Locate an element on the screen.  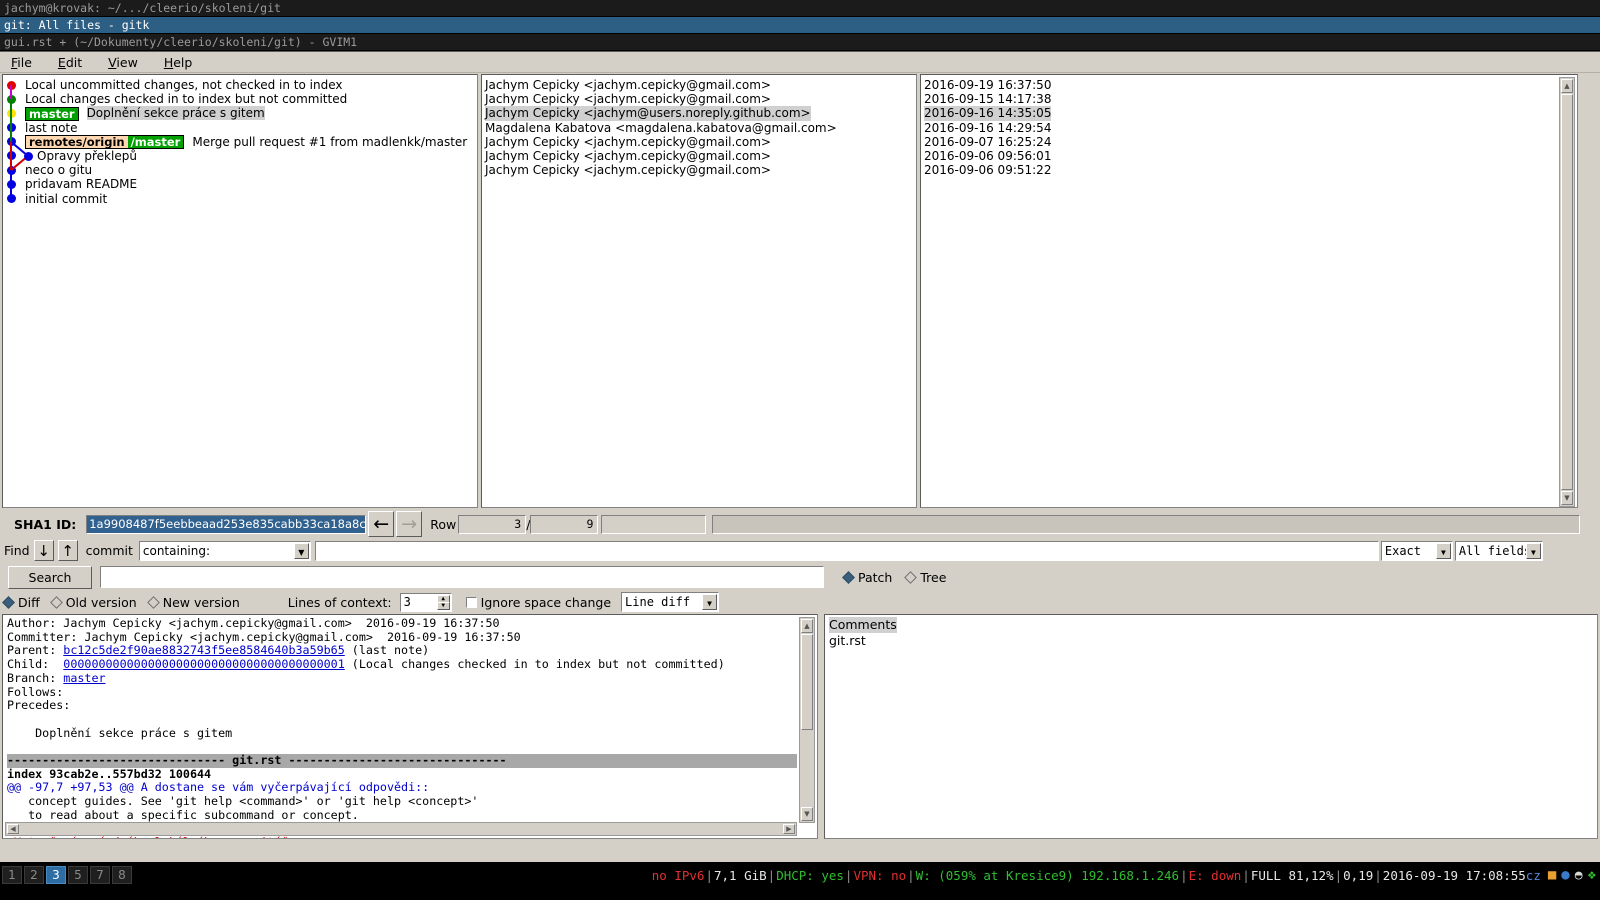
workspace-button: 3 is located at coordinates (56, 875).